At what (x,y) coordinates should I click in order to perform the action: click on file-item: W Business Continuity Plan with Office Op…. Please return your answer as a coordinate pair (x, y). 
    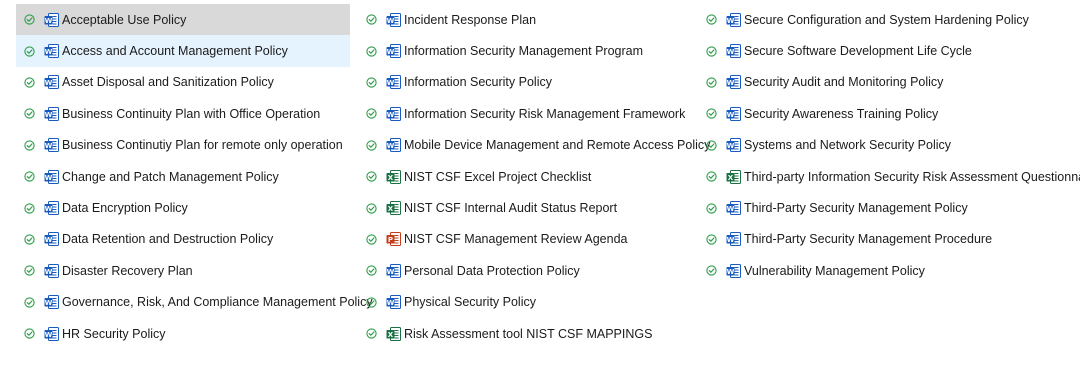
    Looking at the image, I should click on (183, 113).